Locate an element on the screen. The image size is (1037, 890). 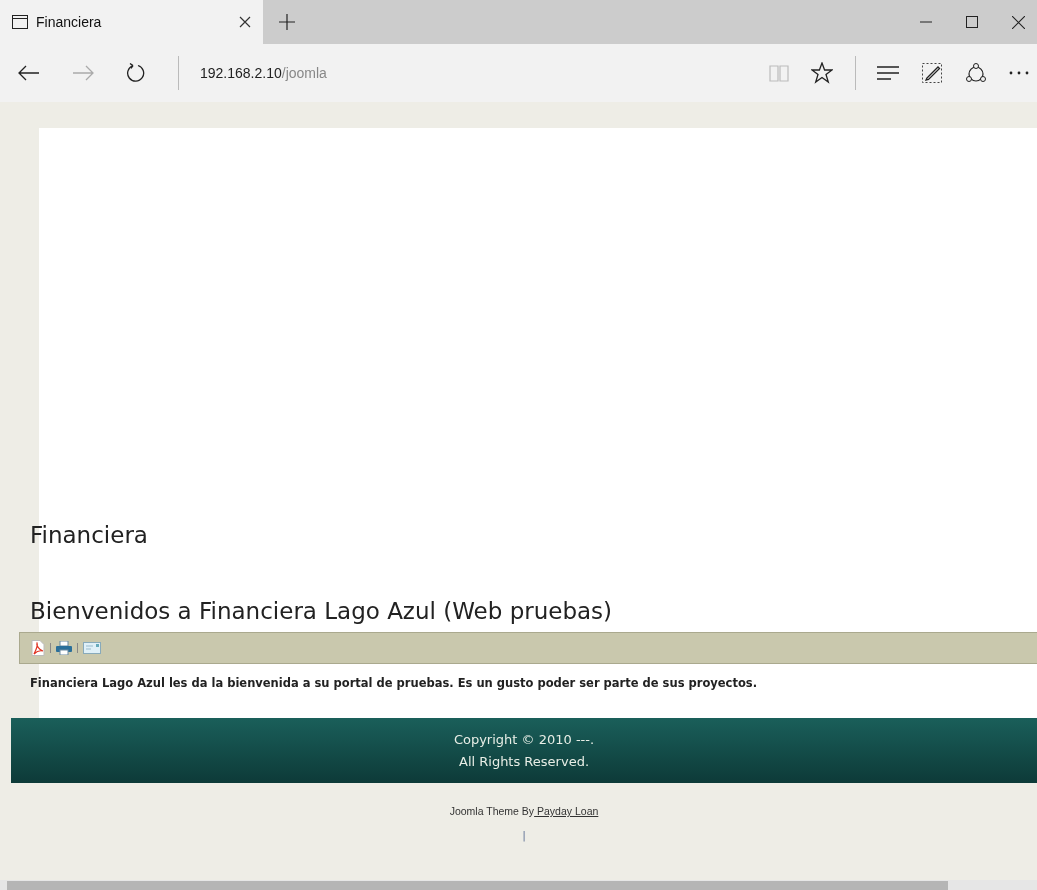
pen-note-icon is located at coordinates (932, 73).